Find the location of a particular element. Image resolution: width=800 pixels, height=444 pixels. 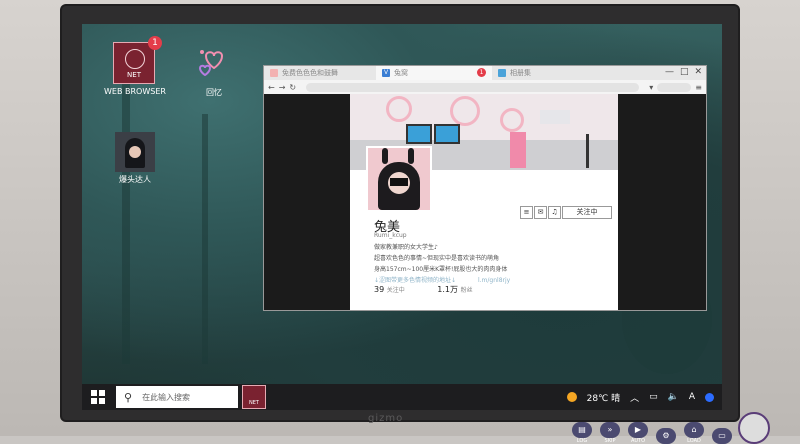

tab-2: V 兔窝 1 is located at coordinates (434, 73).